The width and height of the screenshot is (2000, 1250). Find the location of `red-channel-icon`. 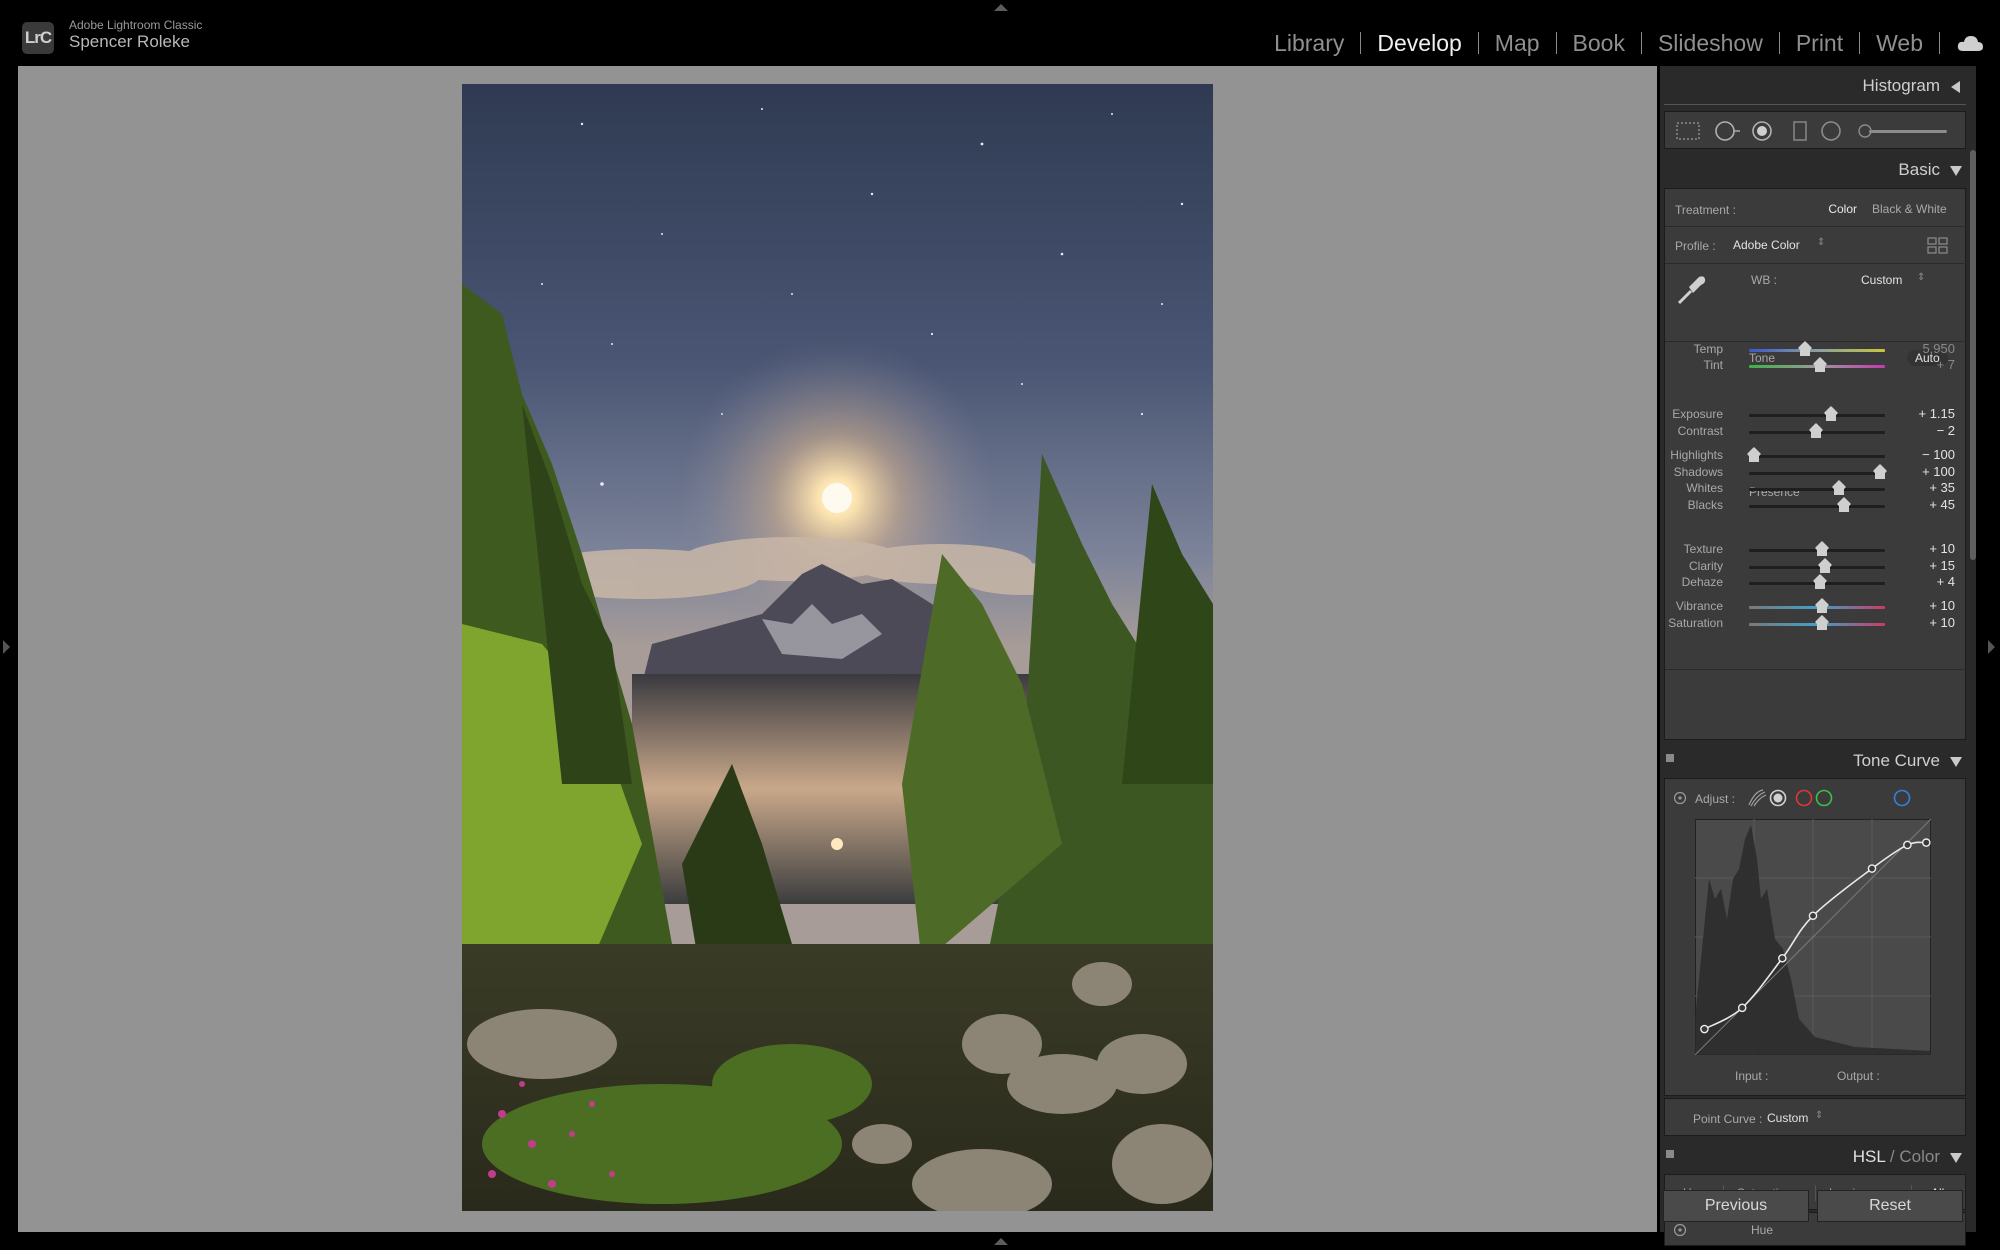

red-channel-icon is located at coordinates (1804, 798).